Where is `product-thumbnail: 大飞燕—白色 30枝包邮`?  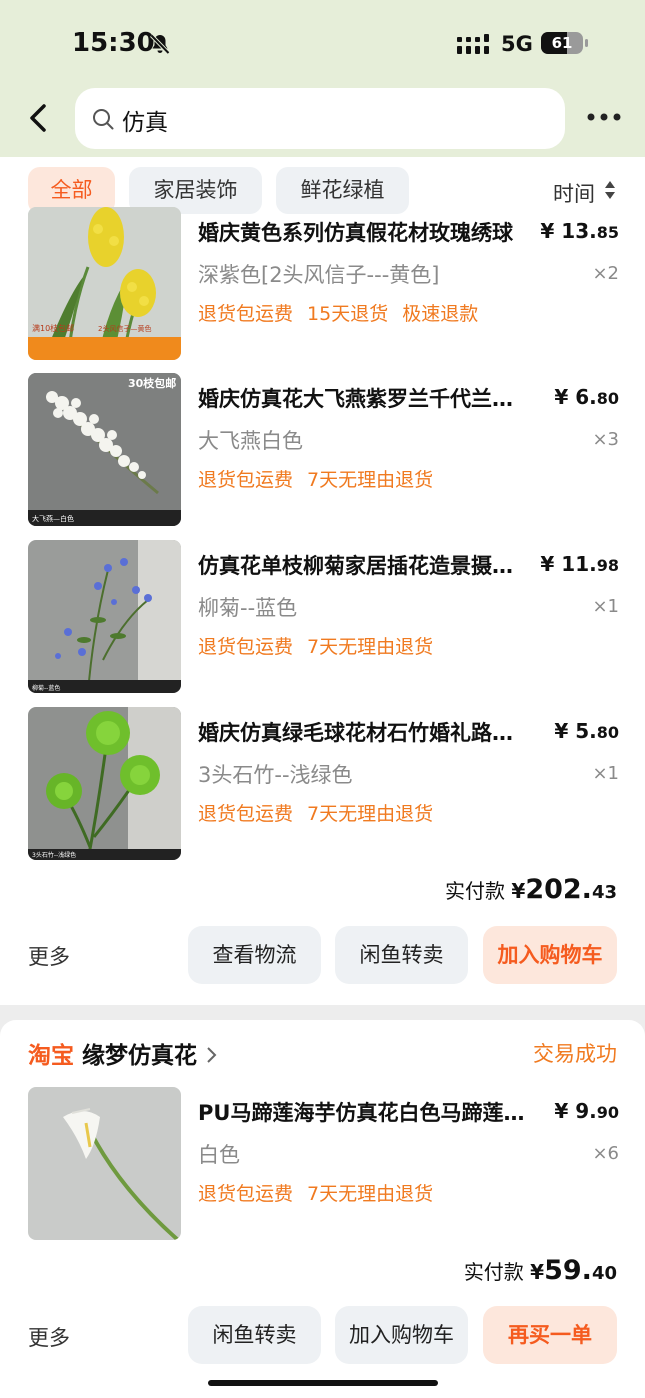 product-thumbnail: 大飞燕—白色 30枝包邮 is located at coordinates (104, 449).